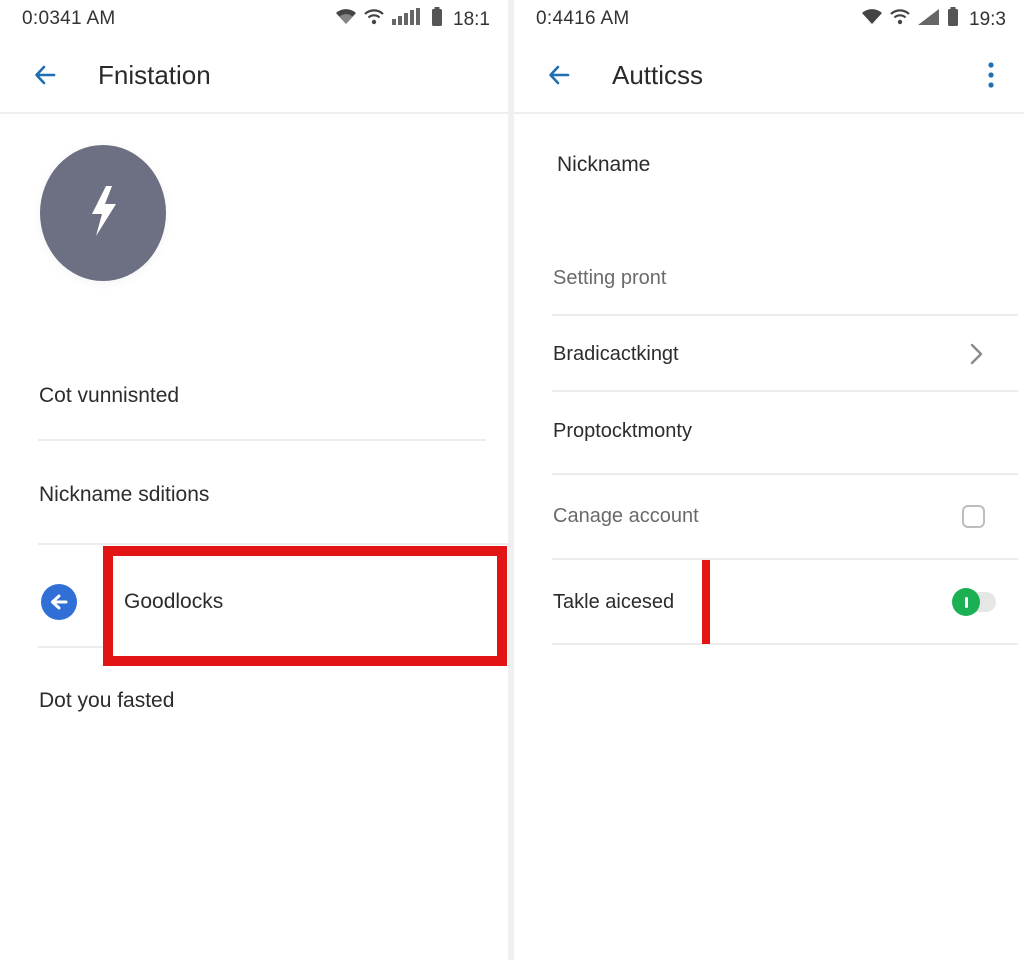 This screenshot has width=1024, height=960. Describe the element at coordinates (124, 495) in the screenshot. I see `list-item: Nickname sditions` at that location.